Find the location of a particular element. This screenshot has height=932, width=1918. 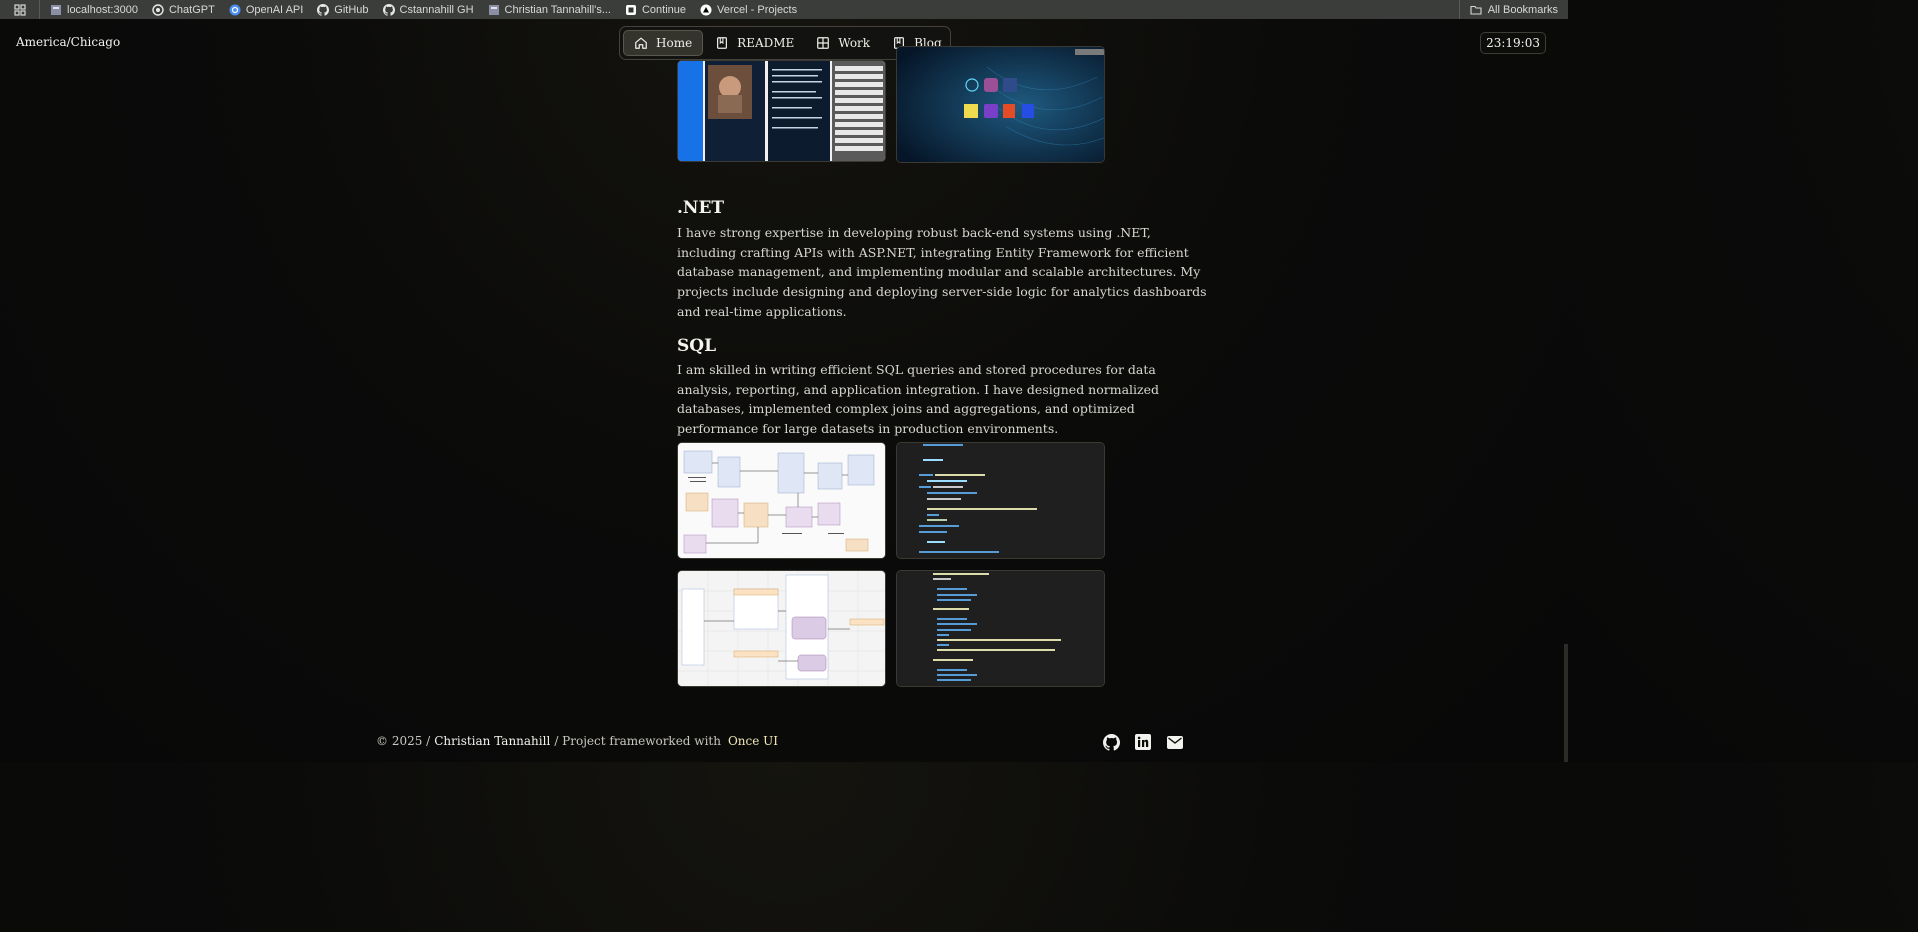

footer-middle-text: / Project frameworked with is located at coordinates (637, 741).